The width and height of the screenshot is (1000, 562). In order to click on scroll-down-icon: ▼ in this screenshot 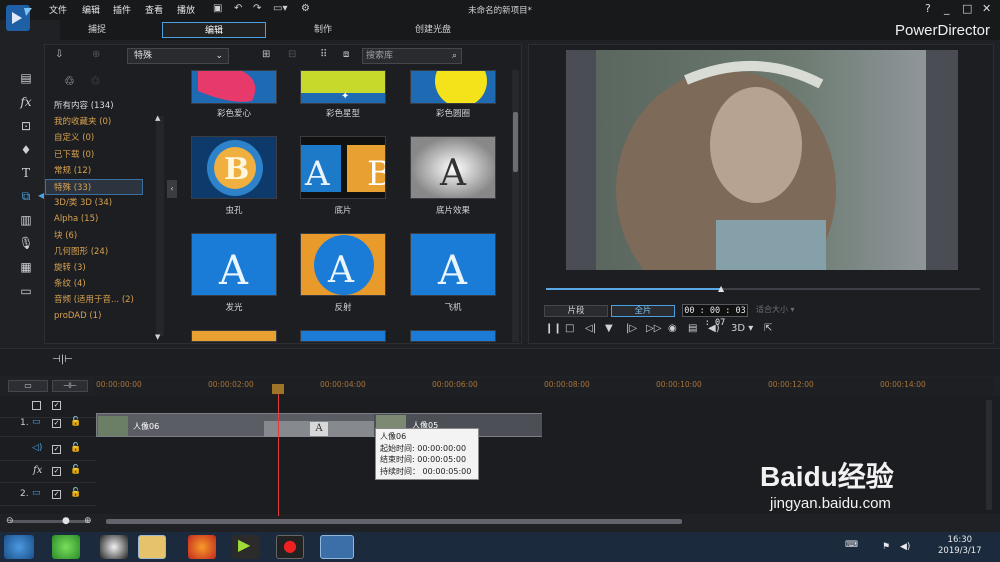, I will do `click(157, 337)`.